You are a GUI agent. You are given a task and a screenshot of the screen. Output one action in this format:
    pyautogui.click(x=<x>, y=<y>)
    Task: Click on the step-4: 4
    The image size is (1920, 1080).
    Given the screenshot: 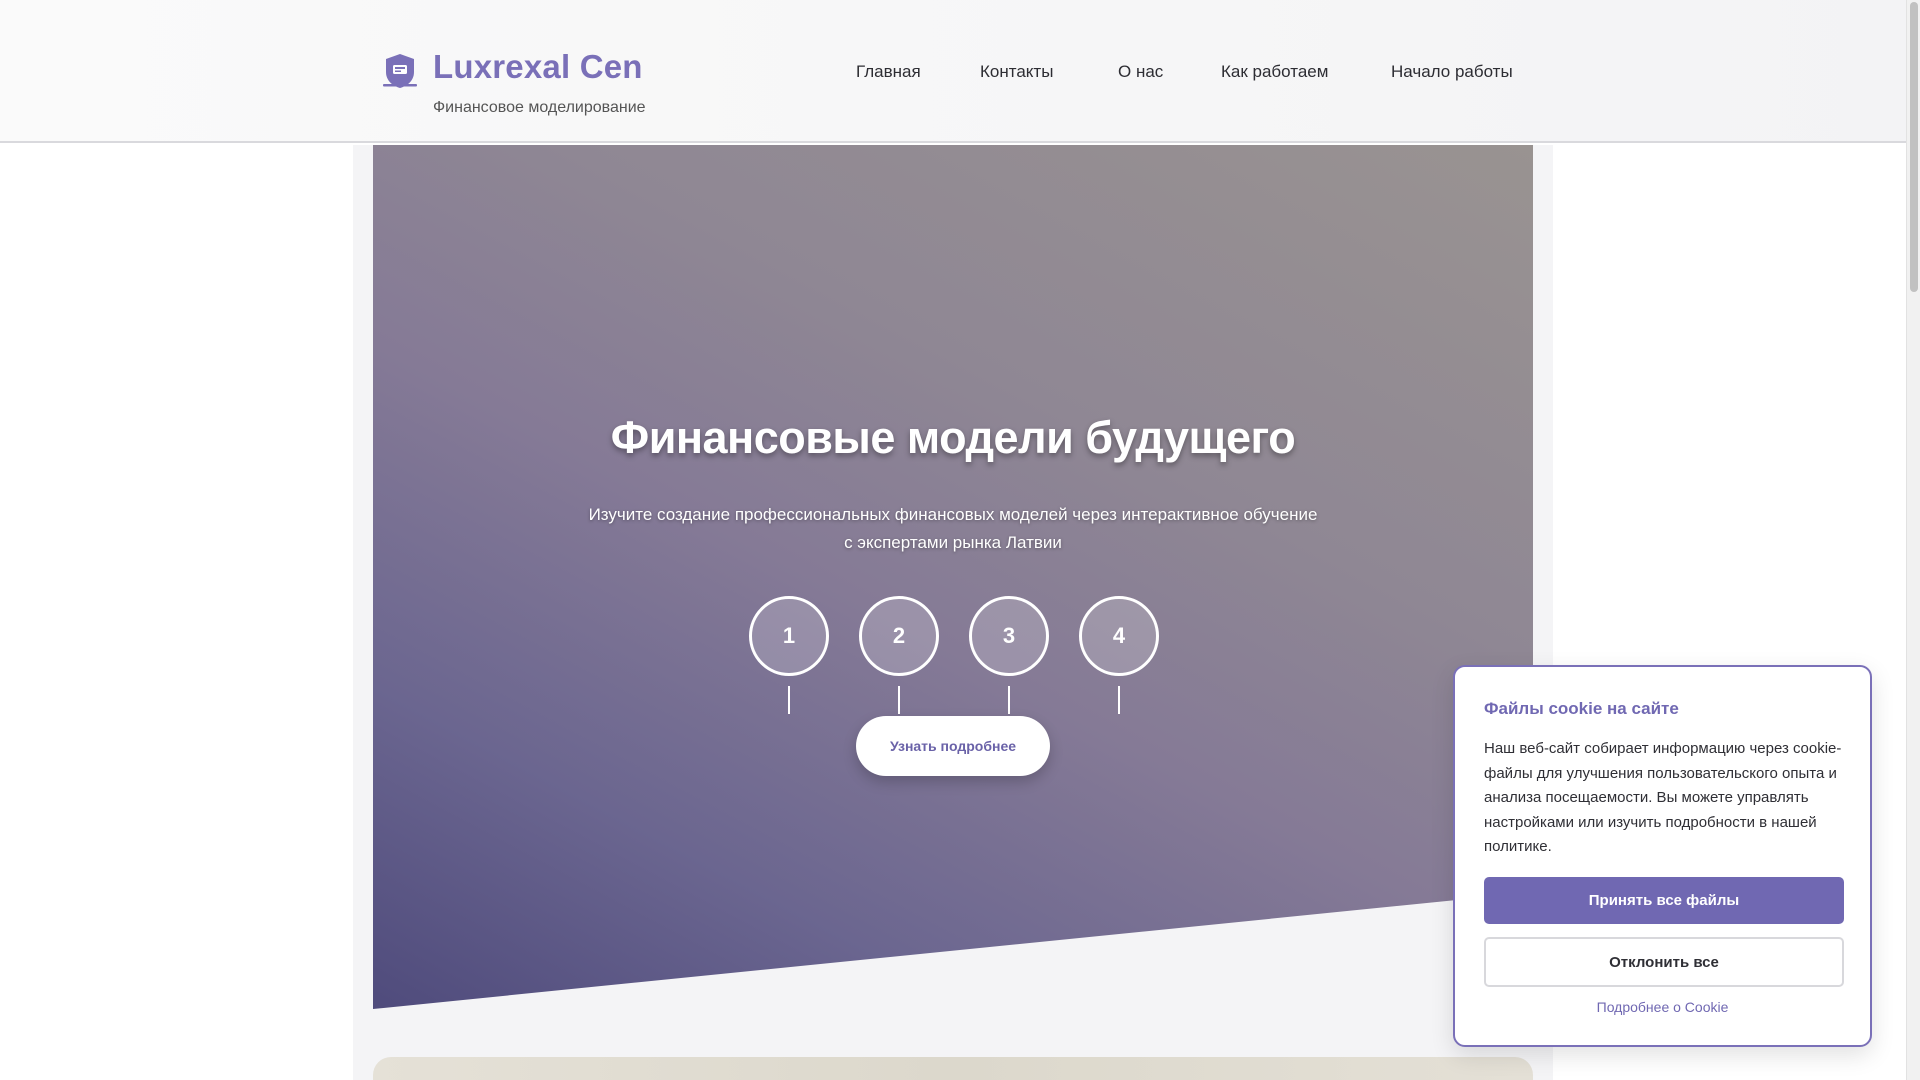 What is the action you would take?
    pyautogui.click(x=1119, y=636)
    